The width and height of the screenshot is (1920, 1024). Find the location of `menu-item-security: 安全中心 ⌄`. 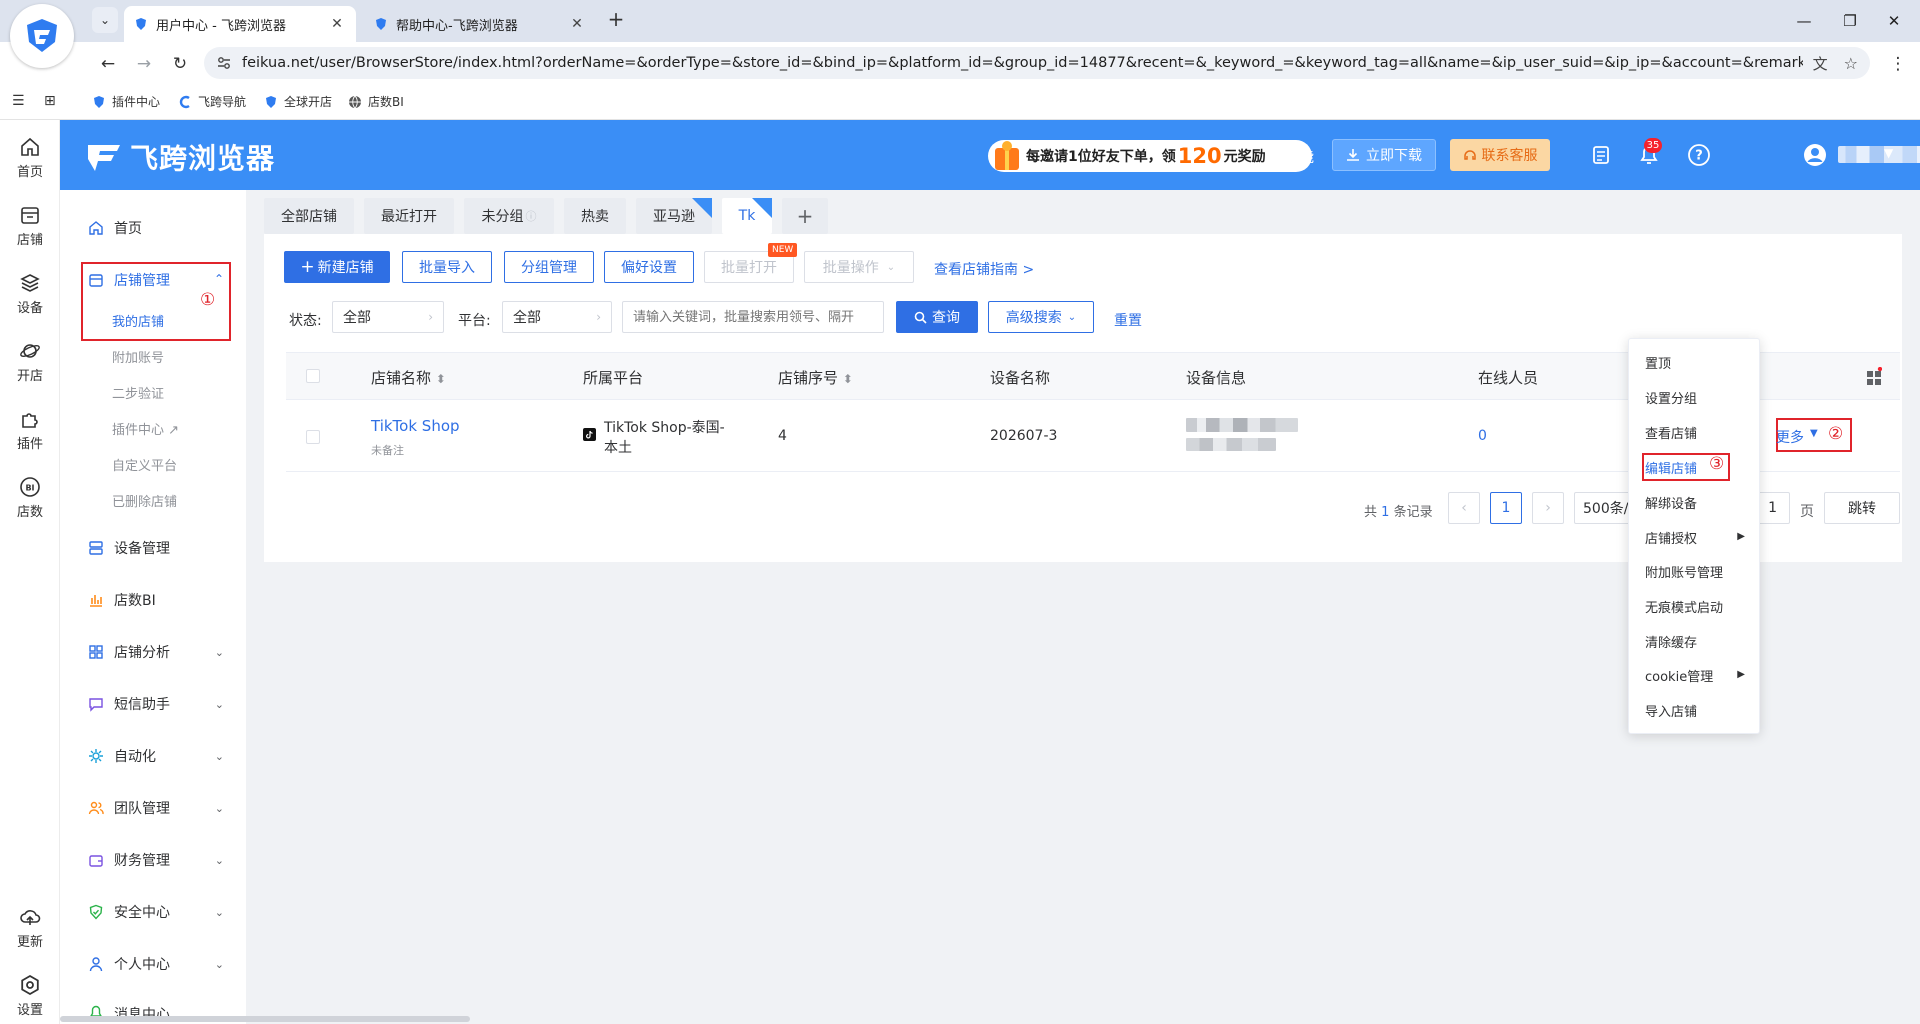

menu-item-security: 安全中心 ⌄ is located at coordinates (153, 912).